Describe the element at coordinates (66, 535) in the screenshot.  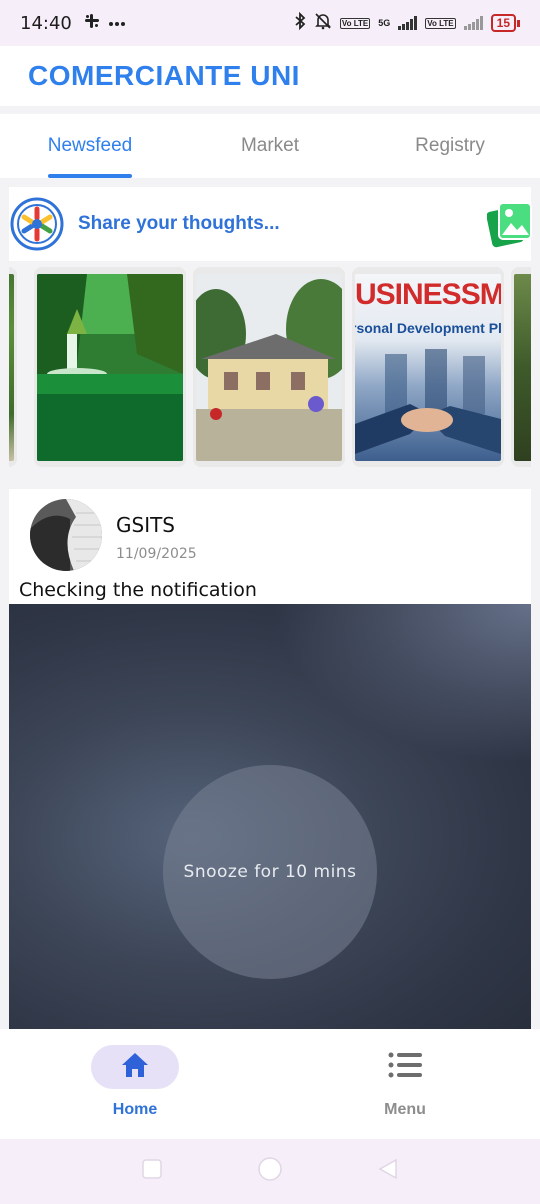
I see `avatar` at that location.